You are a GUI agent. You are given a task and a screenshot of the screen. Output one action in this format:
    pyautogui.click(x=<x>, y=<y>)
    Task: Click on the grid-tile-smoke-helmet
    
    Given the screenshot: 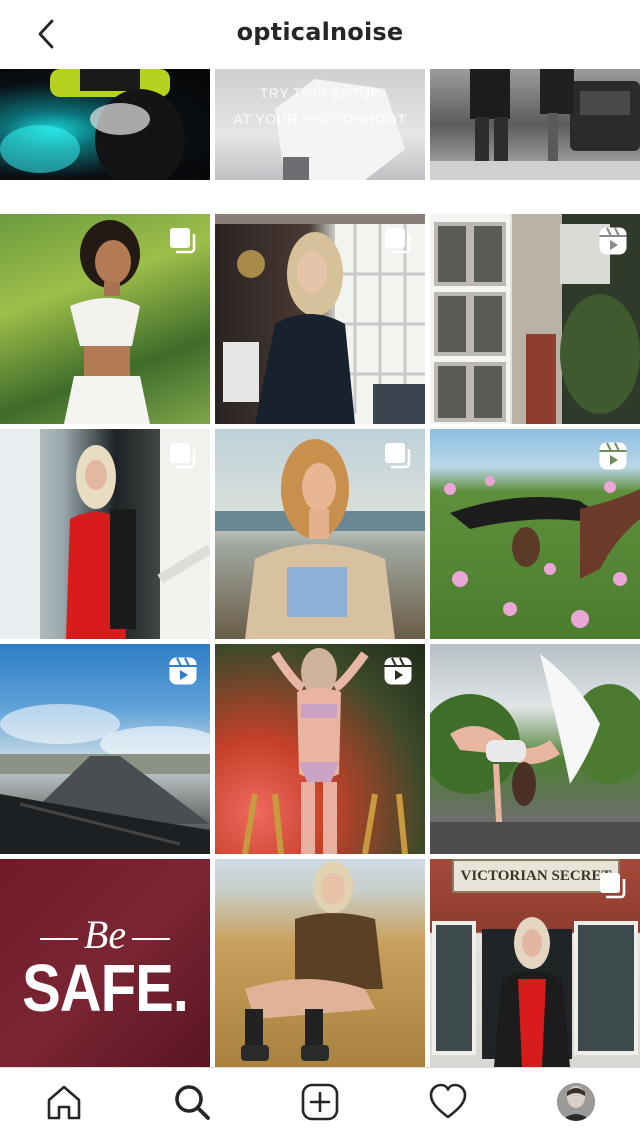 What is the action you would take?
    pyautogui.click(x=105, y=124)
    